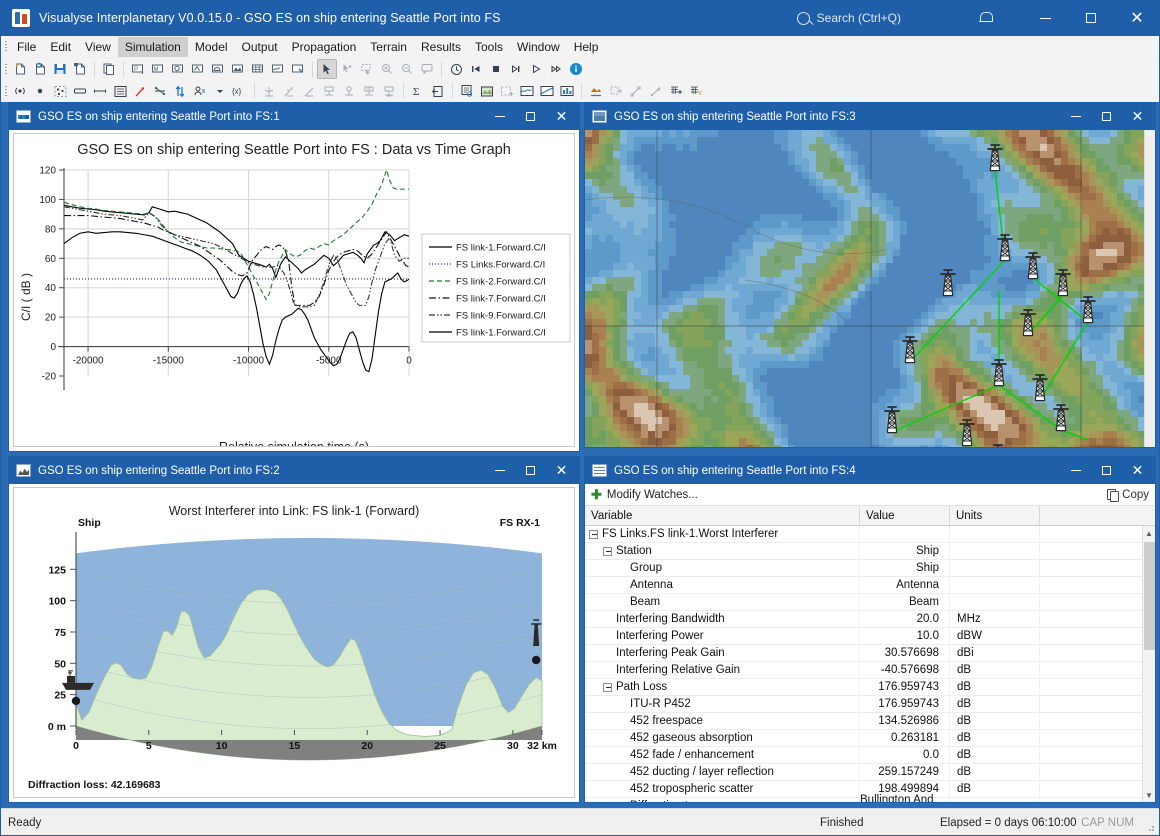 The image size is (1160, 836). What do you see at coordinates (1137, 18) in the screenshot?
I see `window-close-button: ✕` at bounding box center [1137, 18].